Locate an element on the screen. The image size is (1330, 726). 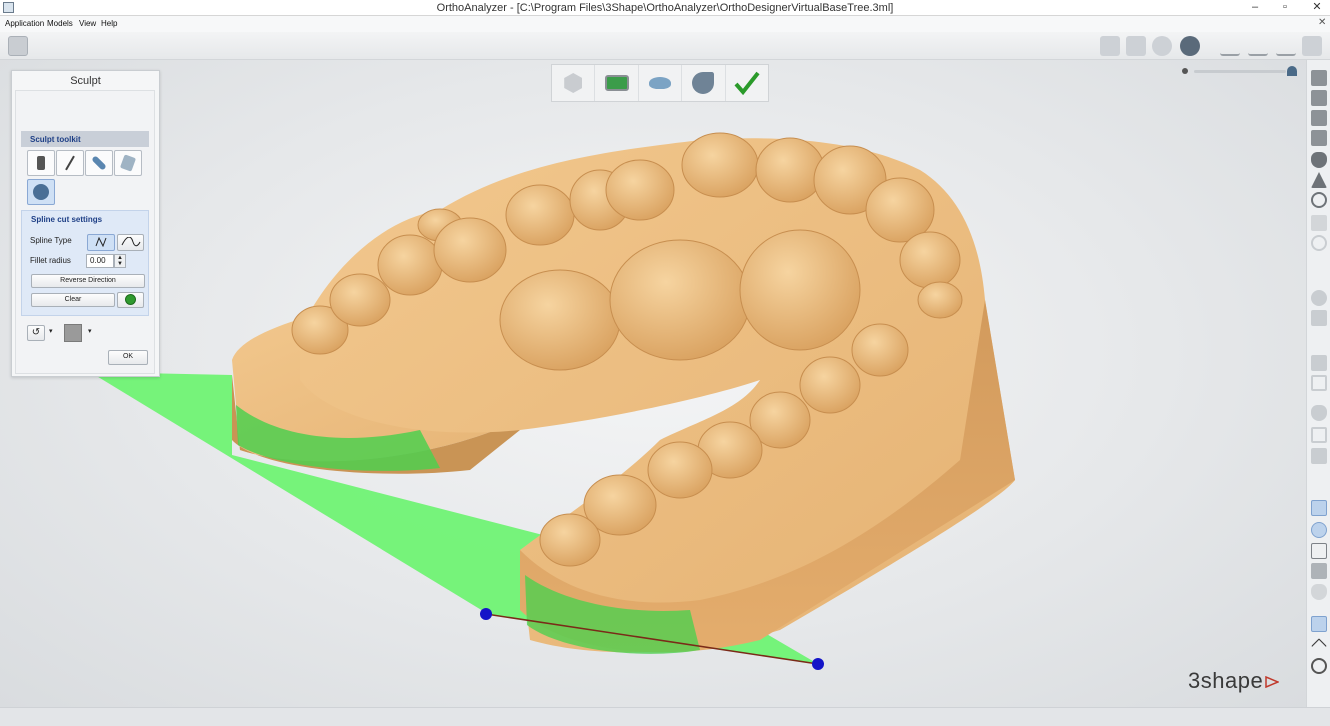
shield-icon is located at coordinates (1319, 160).